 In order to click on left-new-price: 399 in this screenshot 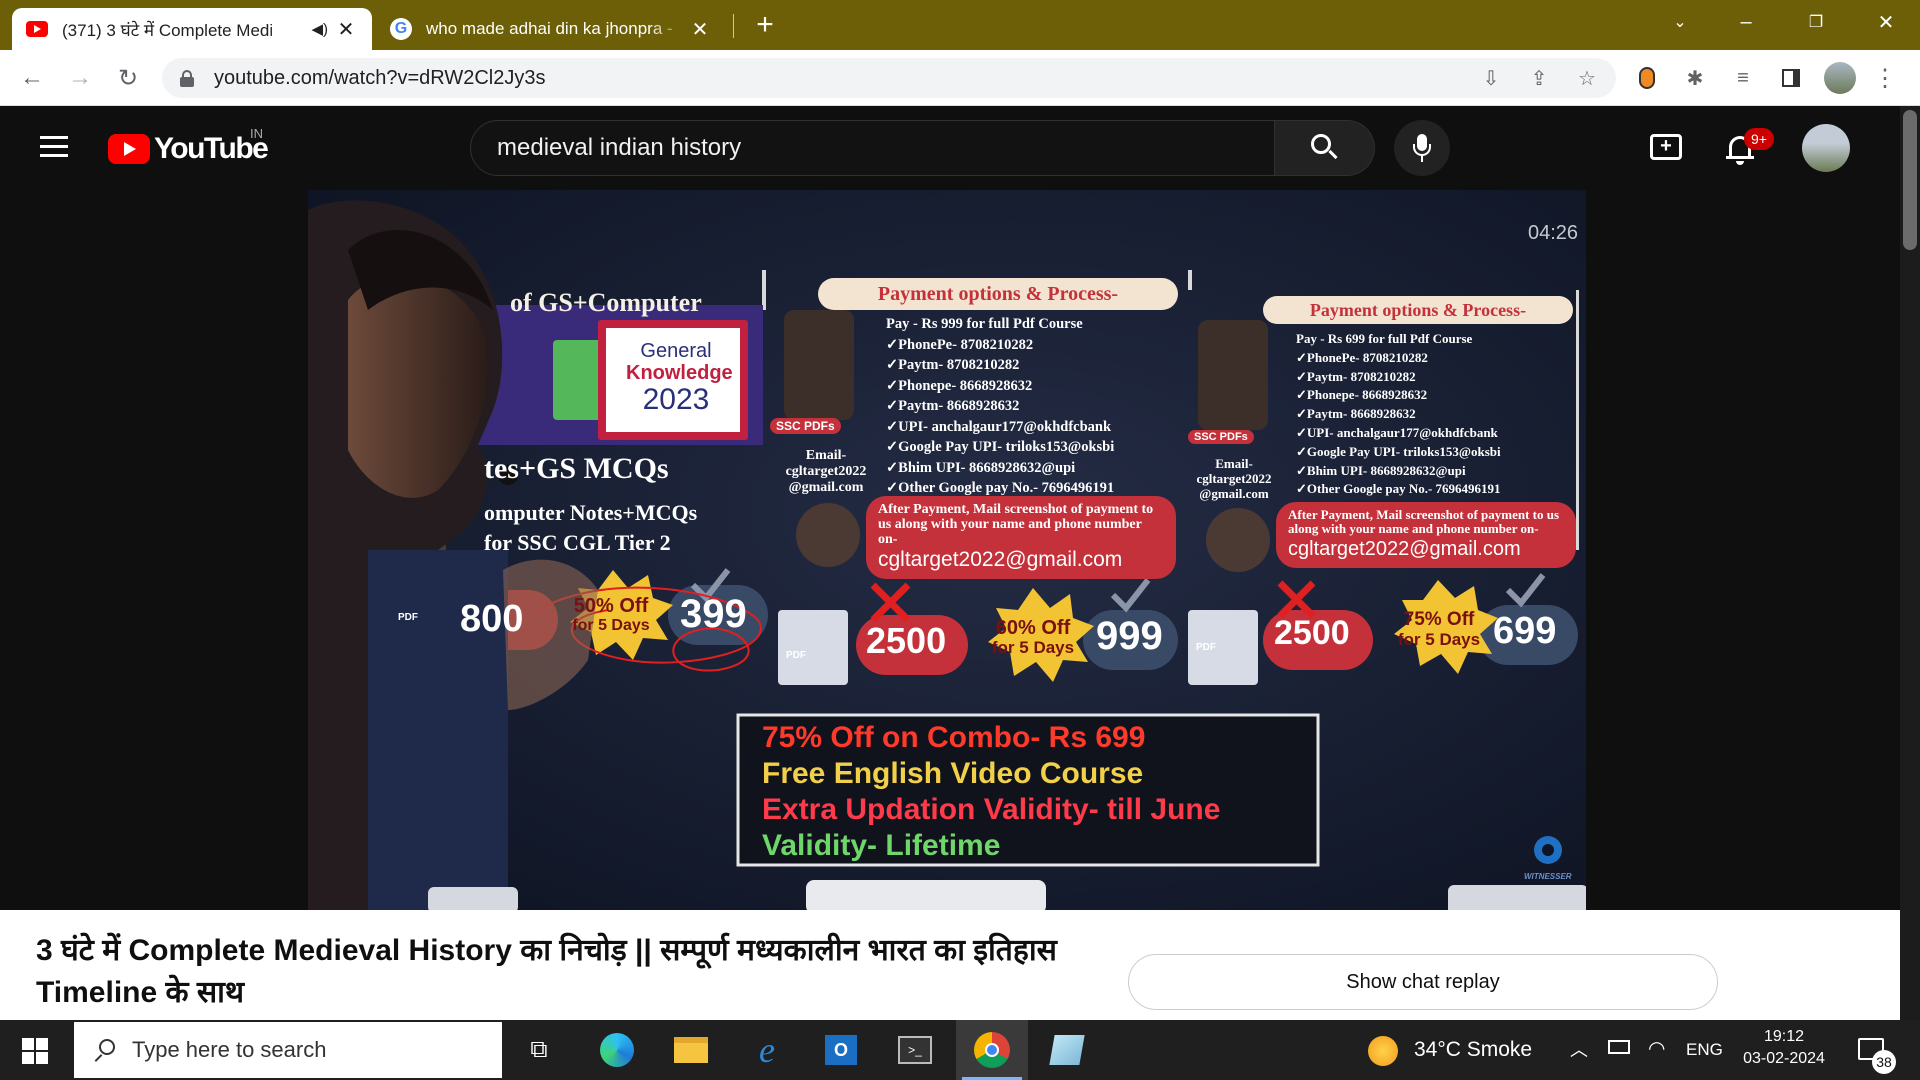, I will do `click(713, 614)`.